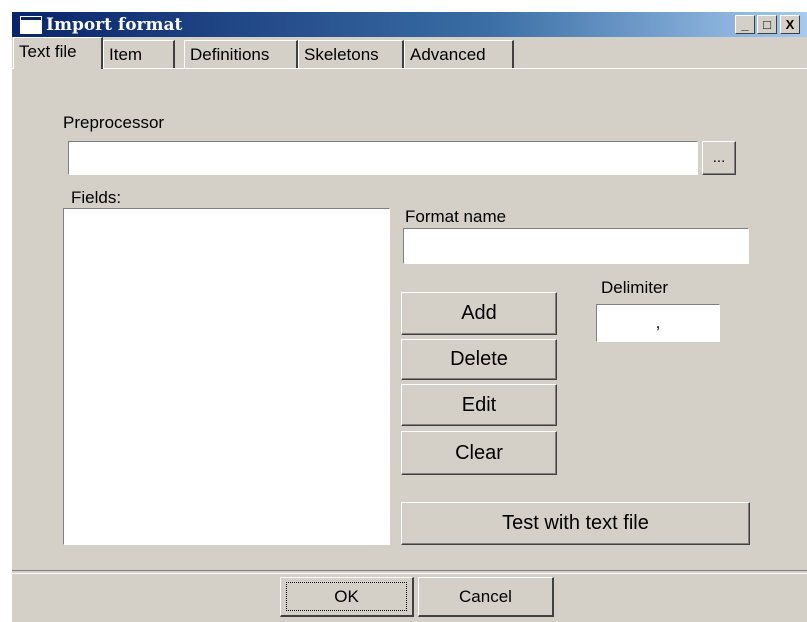  Describe the element at coordinates (114, 122) in the screenshot. I see `preprocessor-label: Preprocessor` at that location.